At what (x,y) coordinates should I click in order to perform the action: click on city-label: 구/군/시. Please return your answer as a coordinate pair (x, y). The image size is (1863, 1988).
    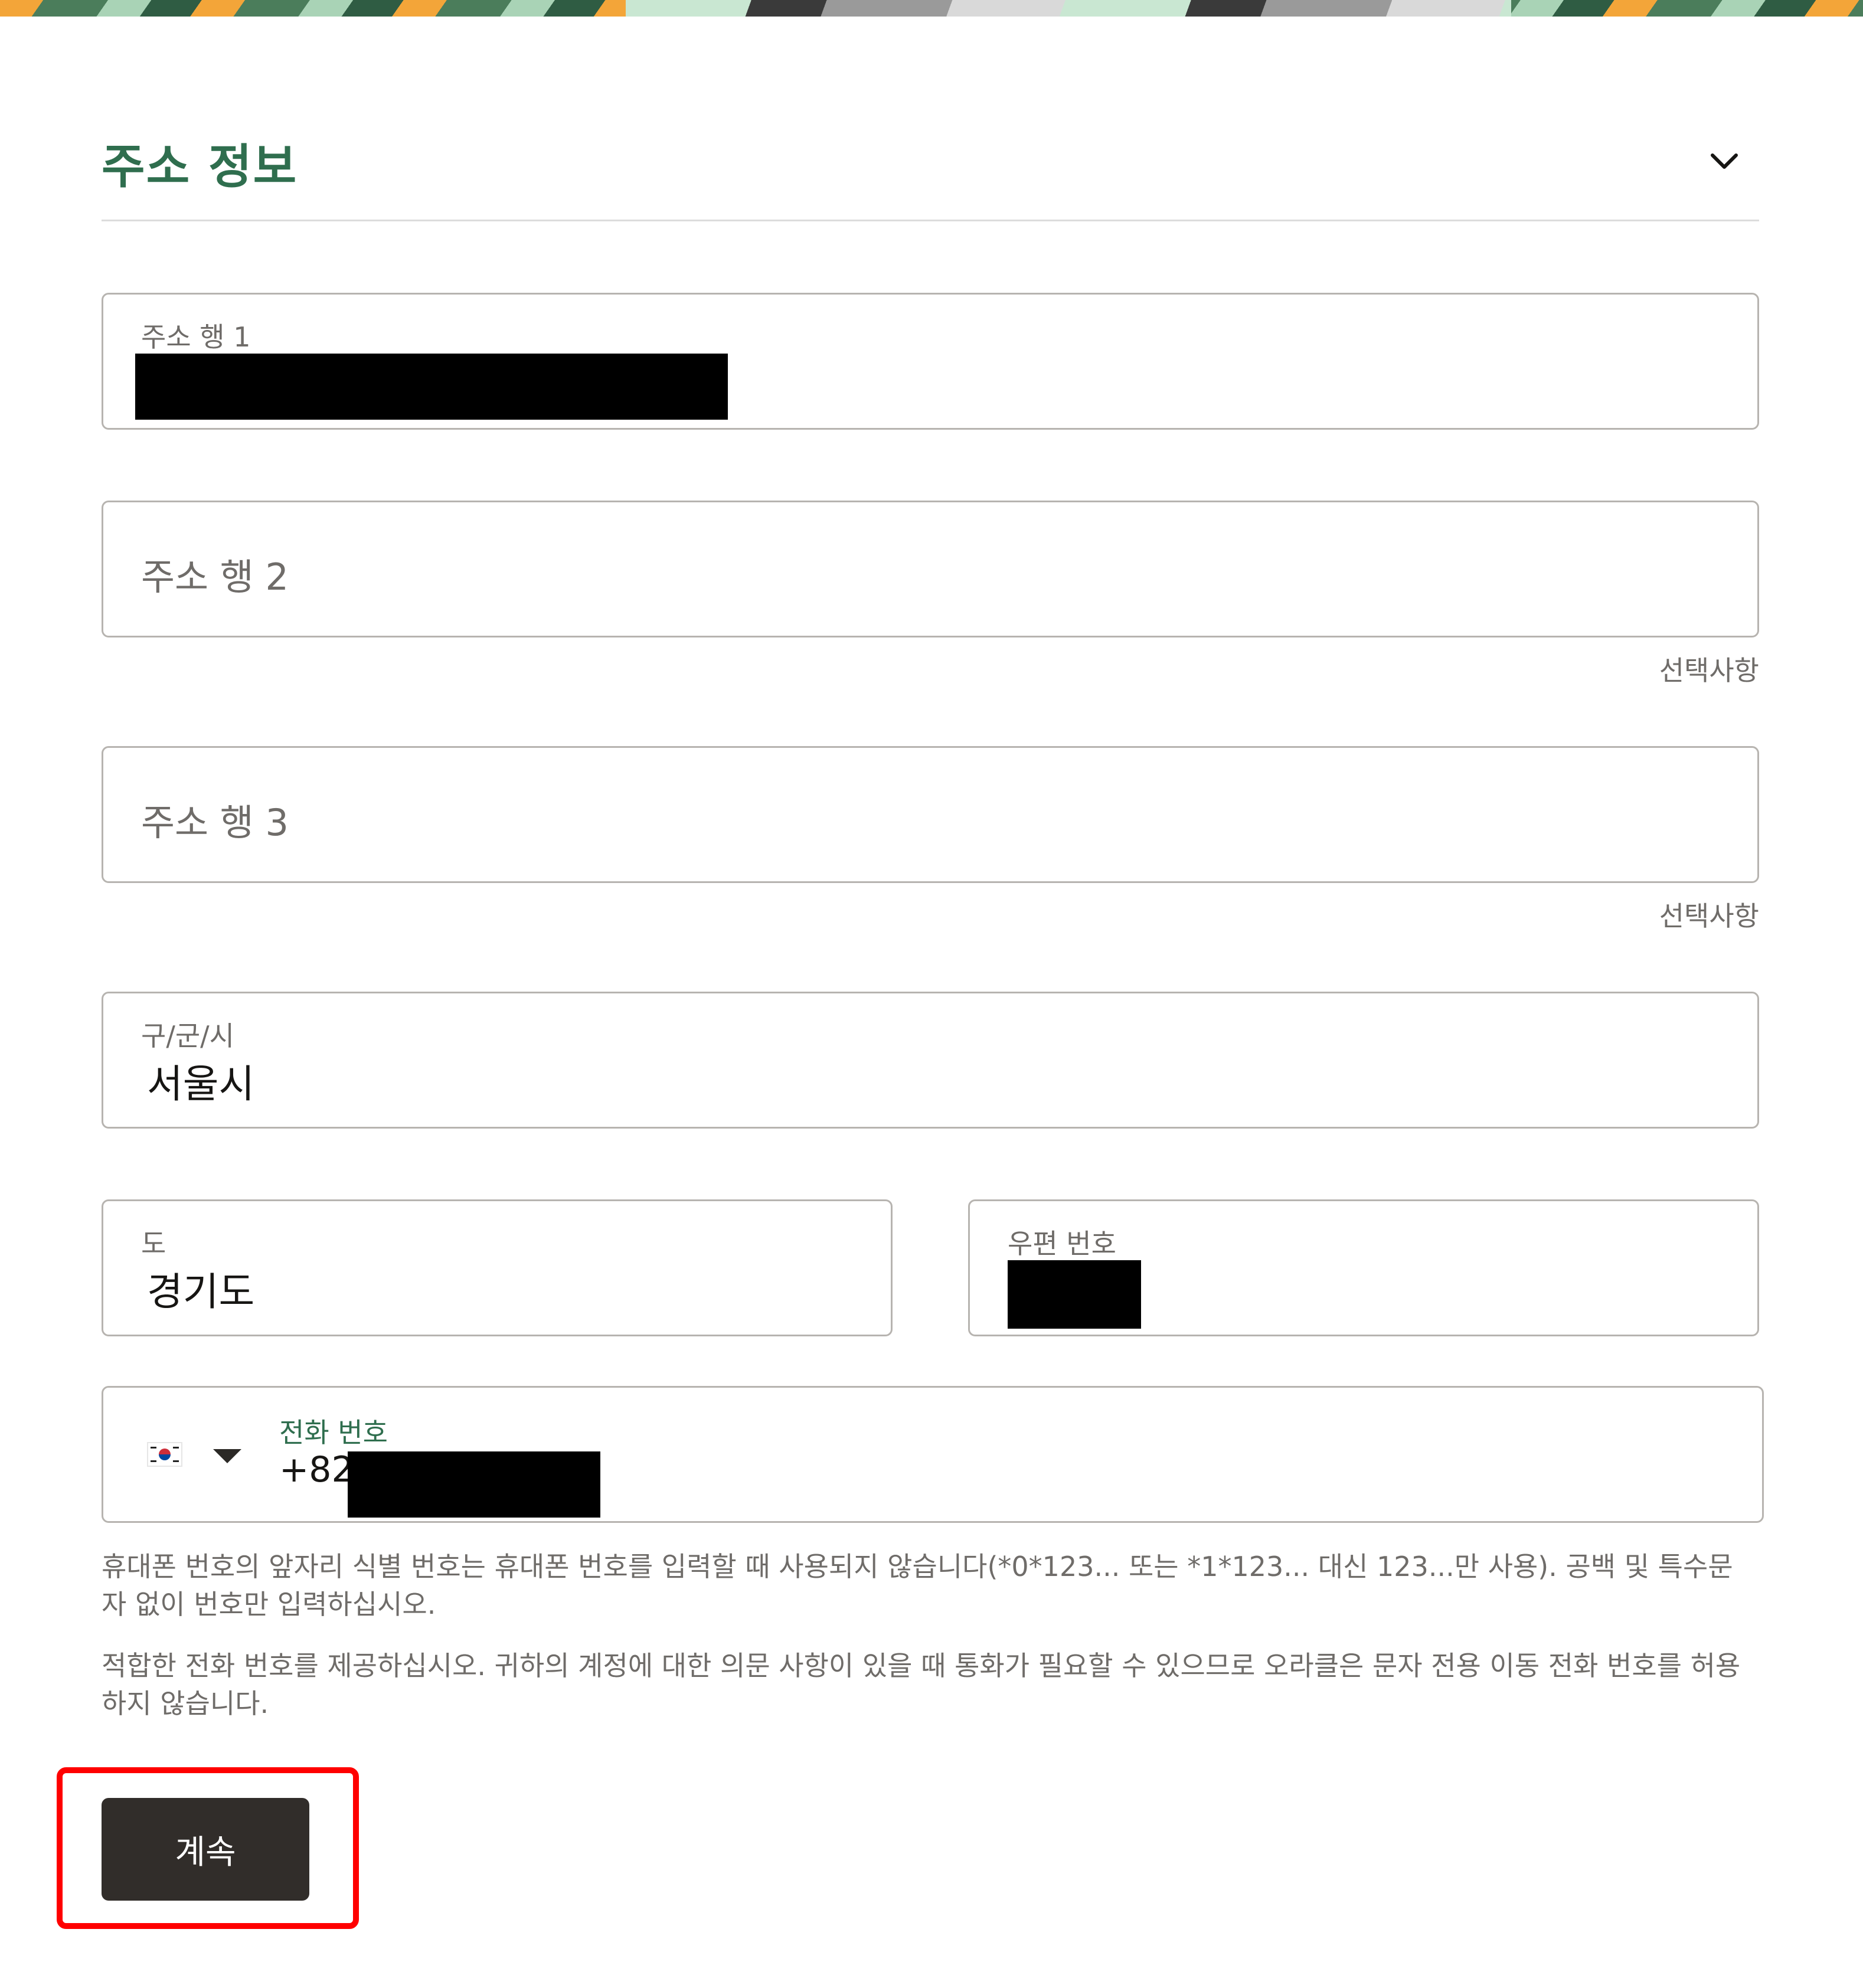
    Looking at the image, I should click on (187, 1036).